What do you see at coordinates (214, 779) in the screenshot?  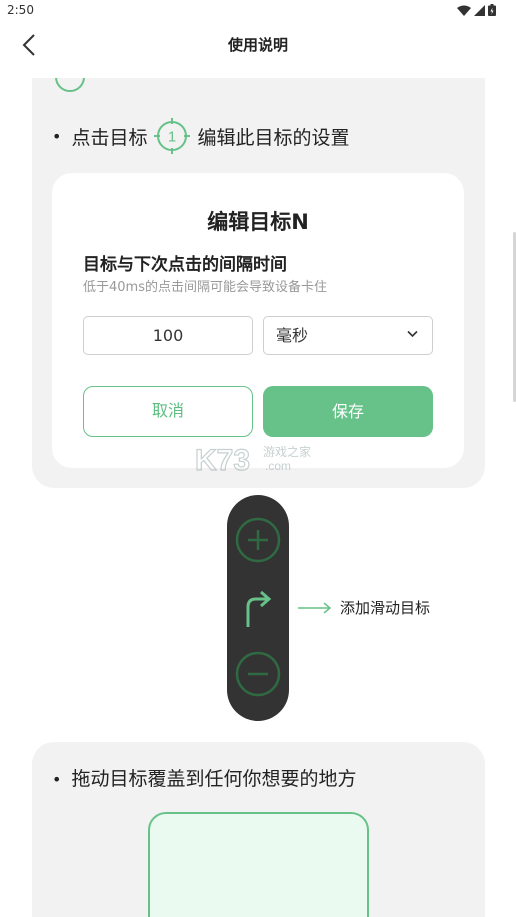 I see `instruction-drag-text: 拖动目标覆盖到任何你想要的地方` at bounding box center [214, 779].